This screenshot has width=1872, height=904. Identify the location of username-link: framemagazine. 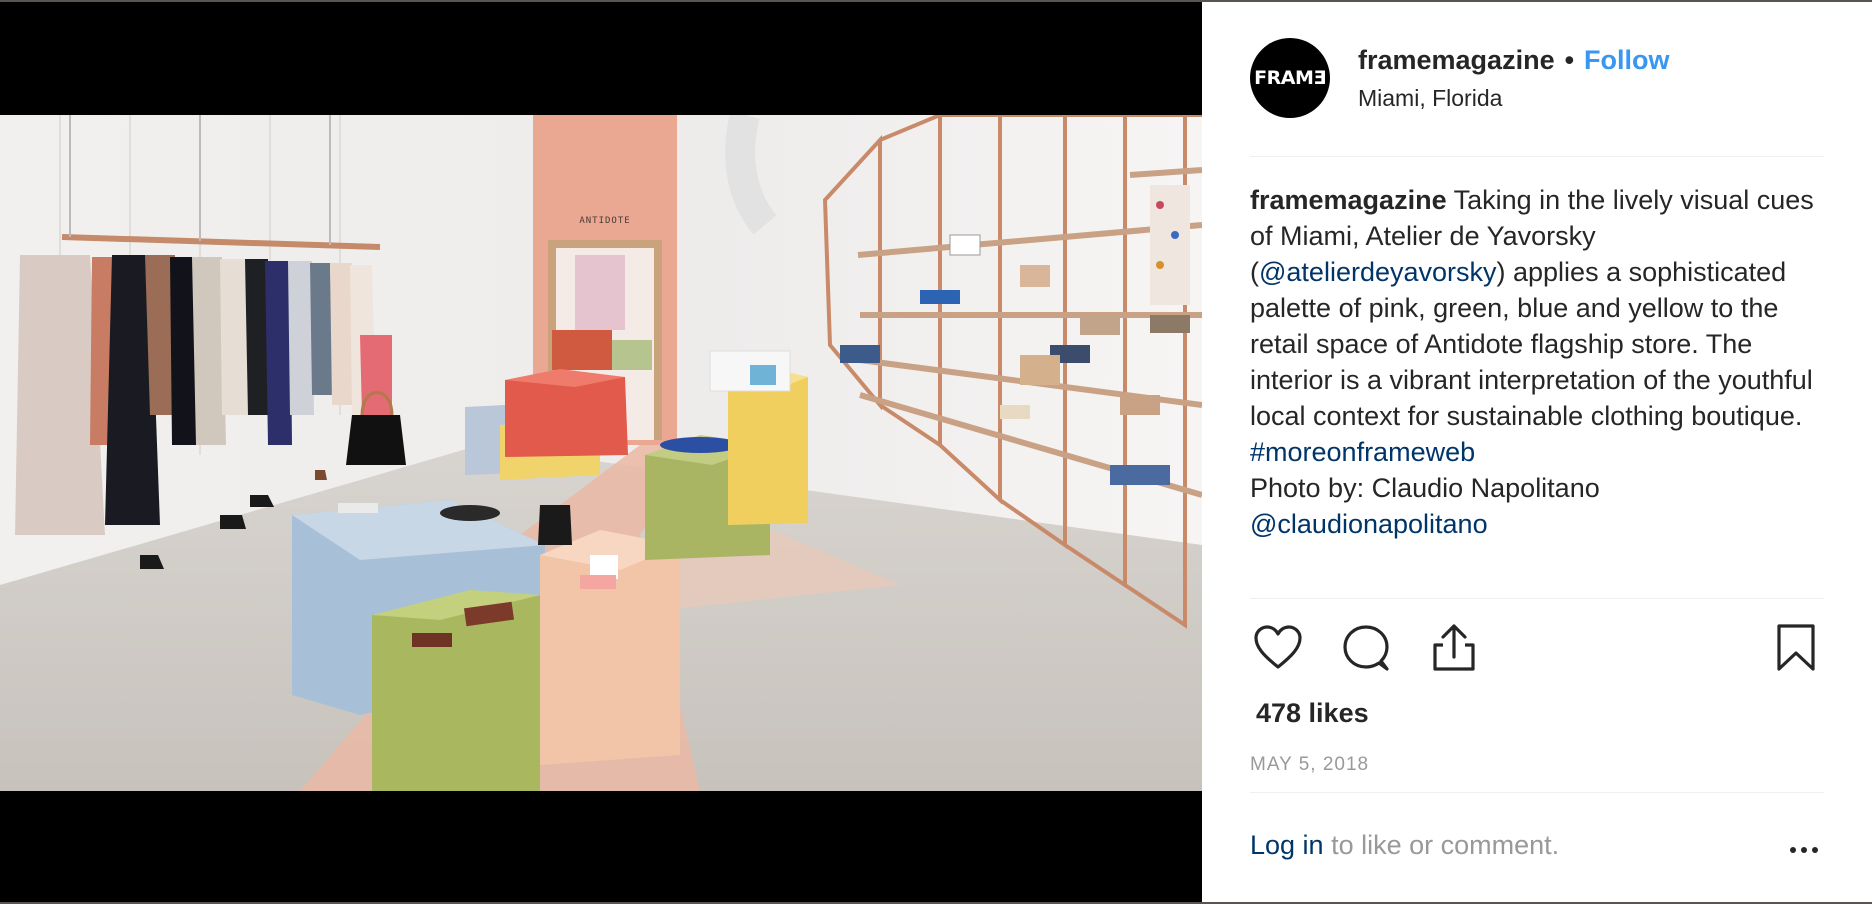
(1456, 60).